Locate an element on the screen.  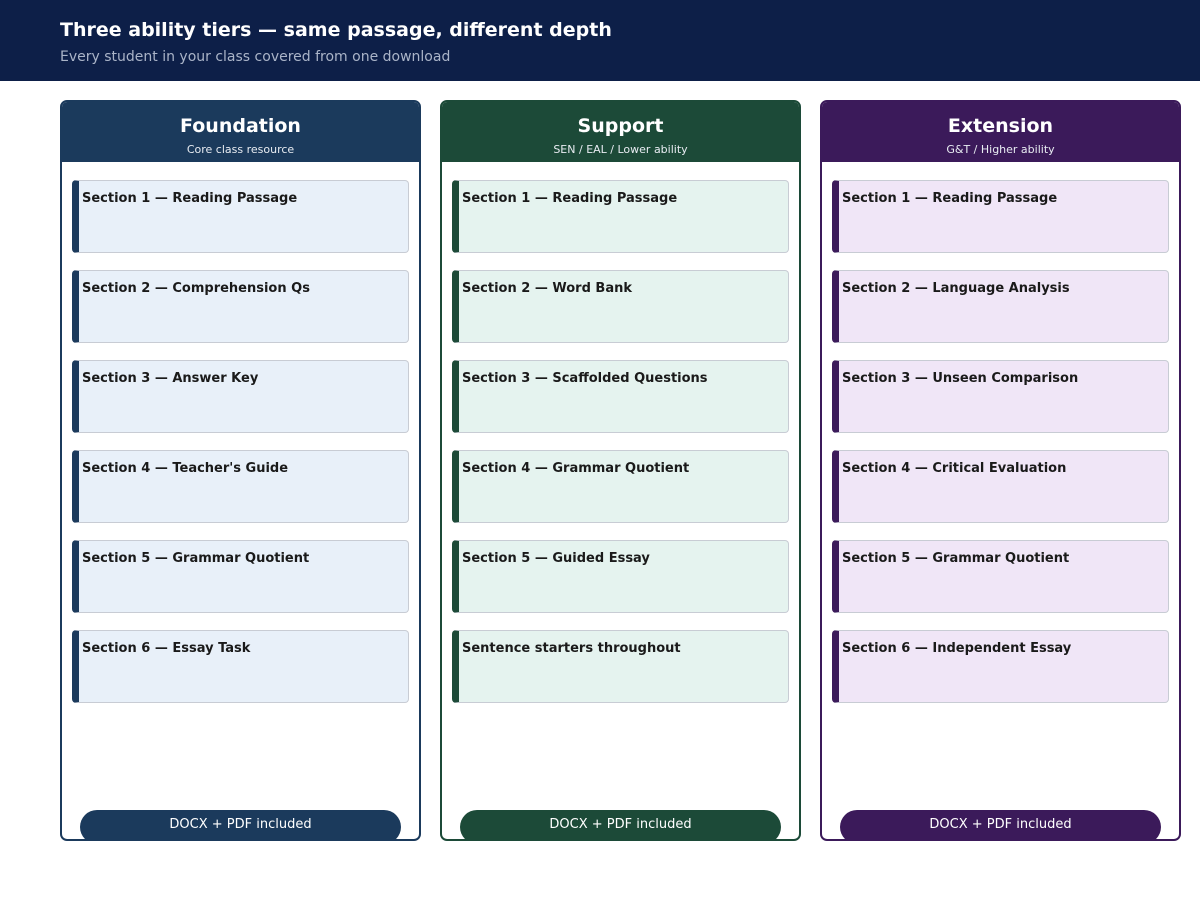
tier-header: Support SEN / EAL / Lower ability is located at coordinates (620, 132).